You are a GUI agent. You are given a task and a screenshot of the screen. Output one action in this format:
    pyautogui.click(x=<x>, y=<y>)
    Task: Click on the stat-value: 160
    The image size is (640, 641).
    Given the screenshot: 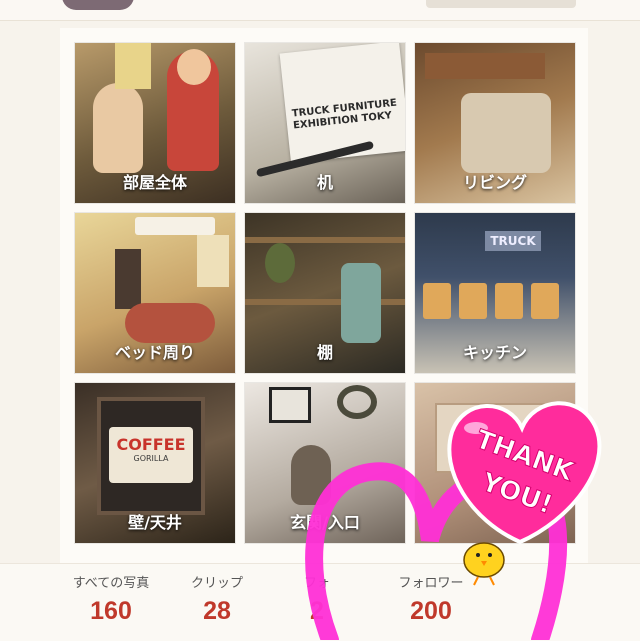 What is the action you would take?
    pyautogui.click(x=111, y=611)
    